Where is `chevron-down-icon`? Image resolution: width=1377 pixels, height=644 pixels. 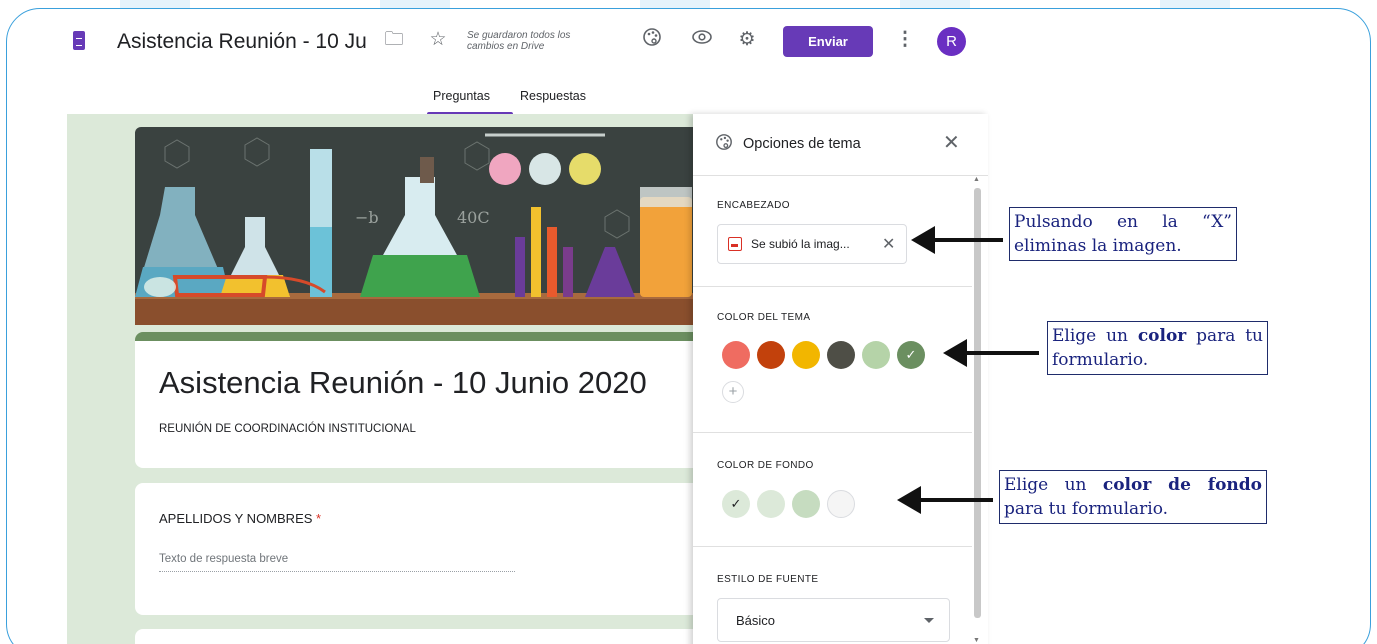
chevron-down-icon is located at coordinates (929, 620).